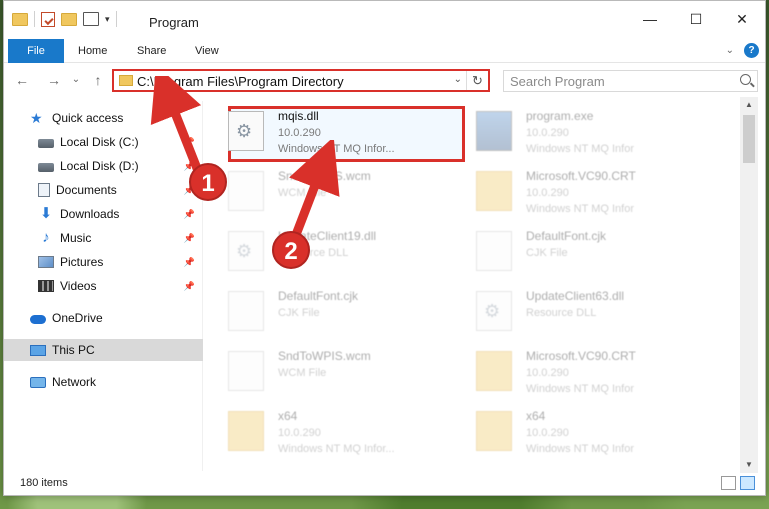  Describe the element at coordinates (99, 142) in the screenshot. I see `sidebar-item-label: Local Disk (C:)` at that location.